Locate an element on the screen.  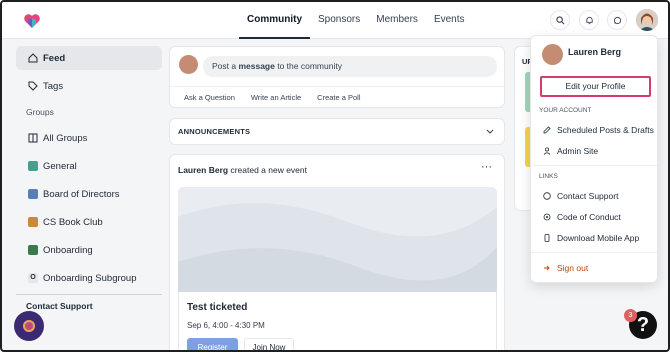
edit-profile-button: Edit your Profile is located at coordinates (595, 86).